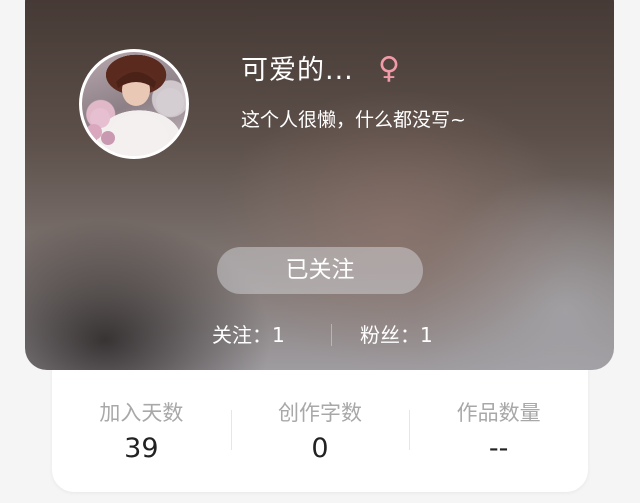  I want to click on follow-stats: 关注：1 粉丝：1, so click(320, 335).